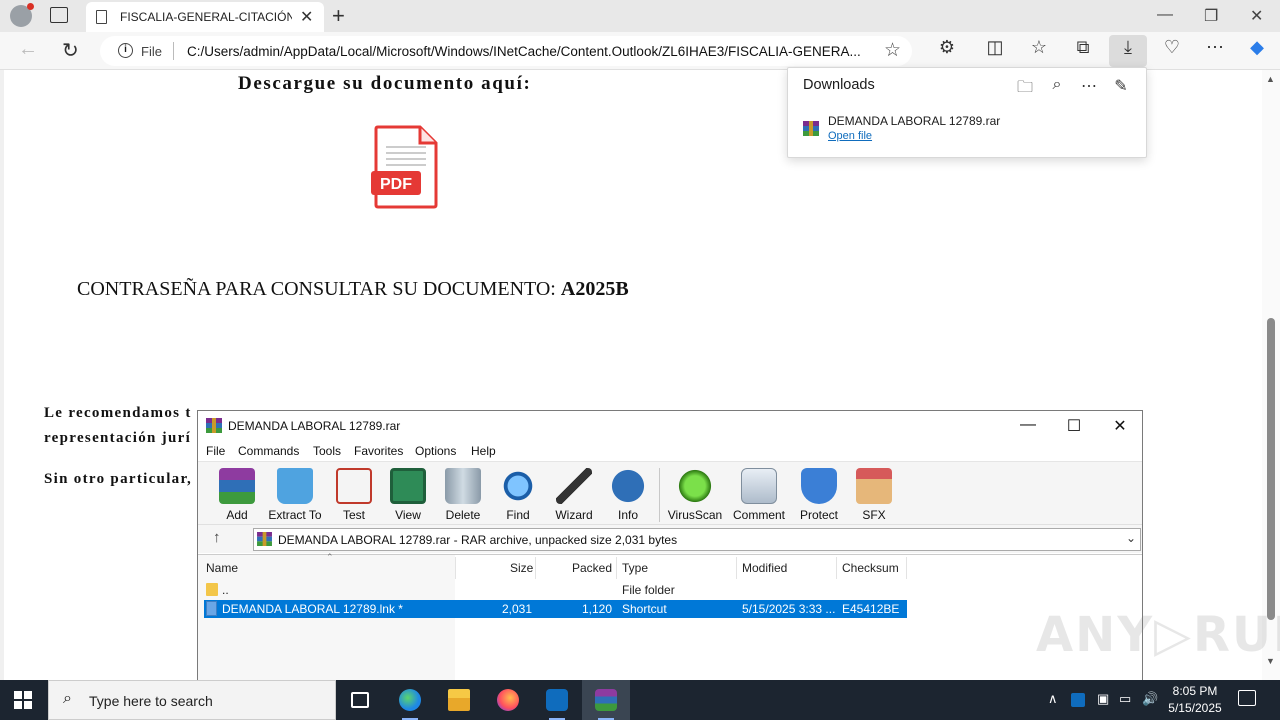 This screenshot has width=1280, height=720. Describe the element at coordinates (215, 451) in the screenshot. I see `menu-file: File` at that location.